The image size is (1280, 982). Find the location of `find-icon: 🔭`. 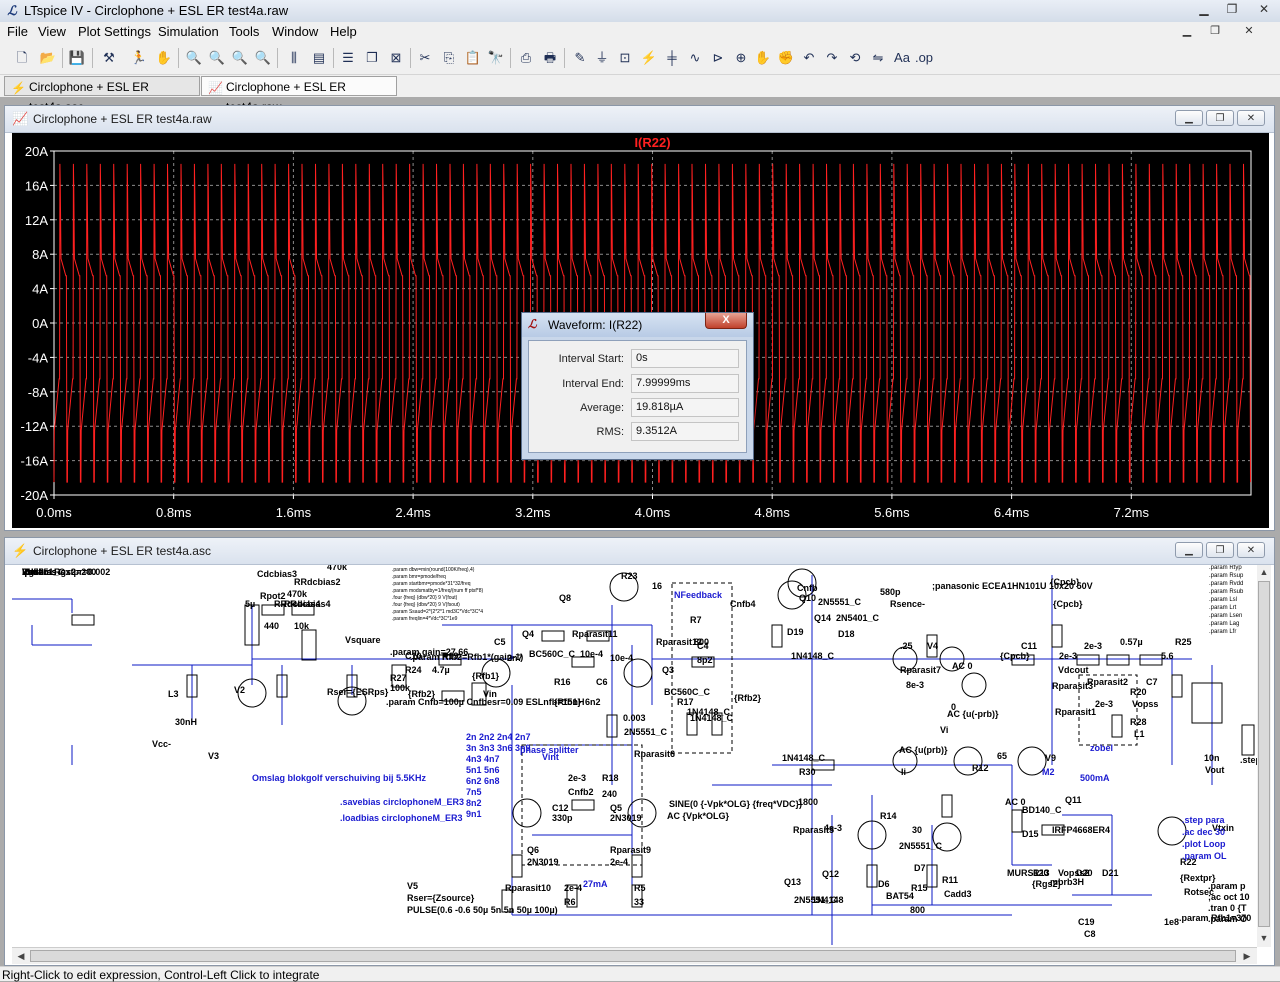

find-icon: 🔭 is located at coordinates (496, 58).